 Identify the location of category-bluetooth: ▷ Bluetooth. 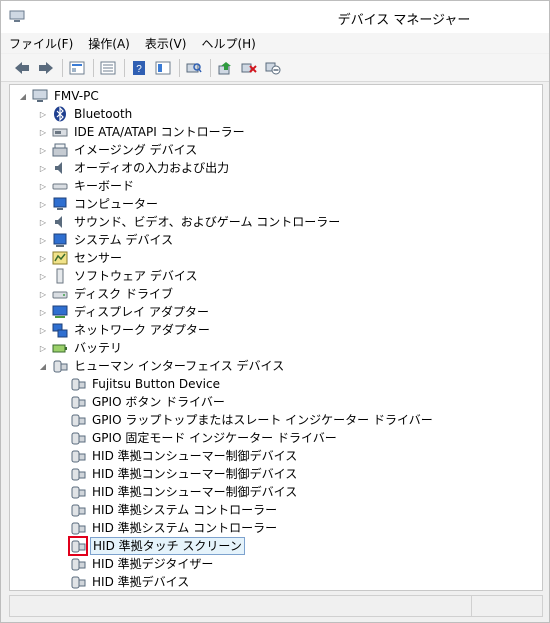
(86, 114).